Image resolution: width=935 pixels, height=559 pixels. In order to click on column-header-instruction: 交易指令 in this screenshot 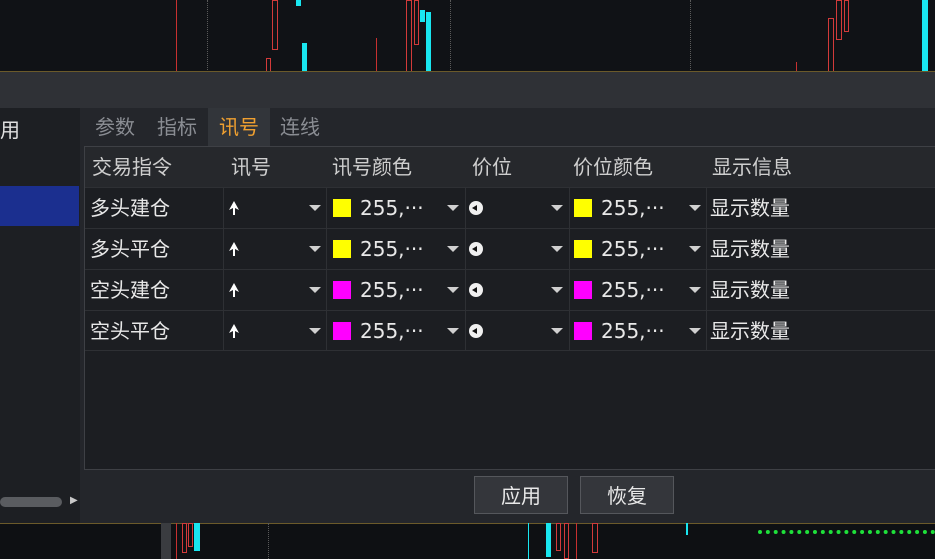, I will do `click(132, 167)`.